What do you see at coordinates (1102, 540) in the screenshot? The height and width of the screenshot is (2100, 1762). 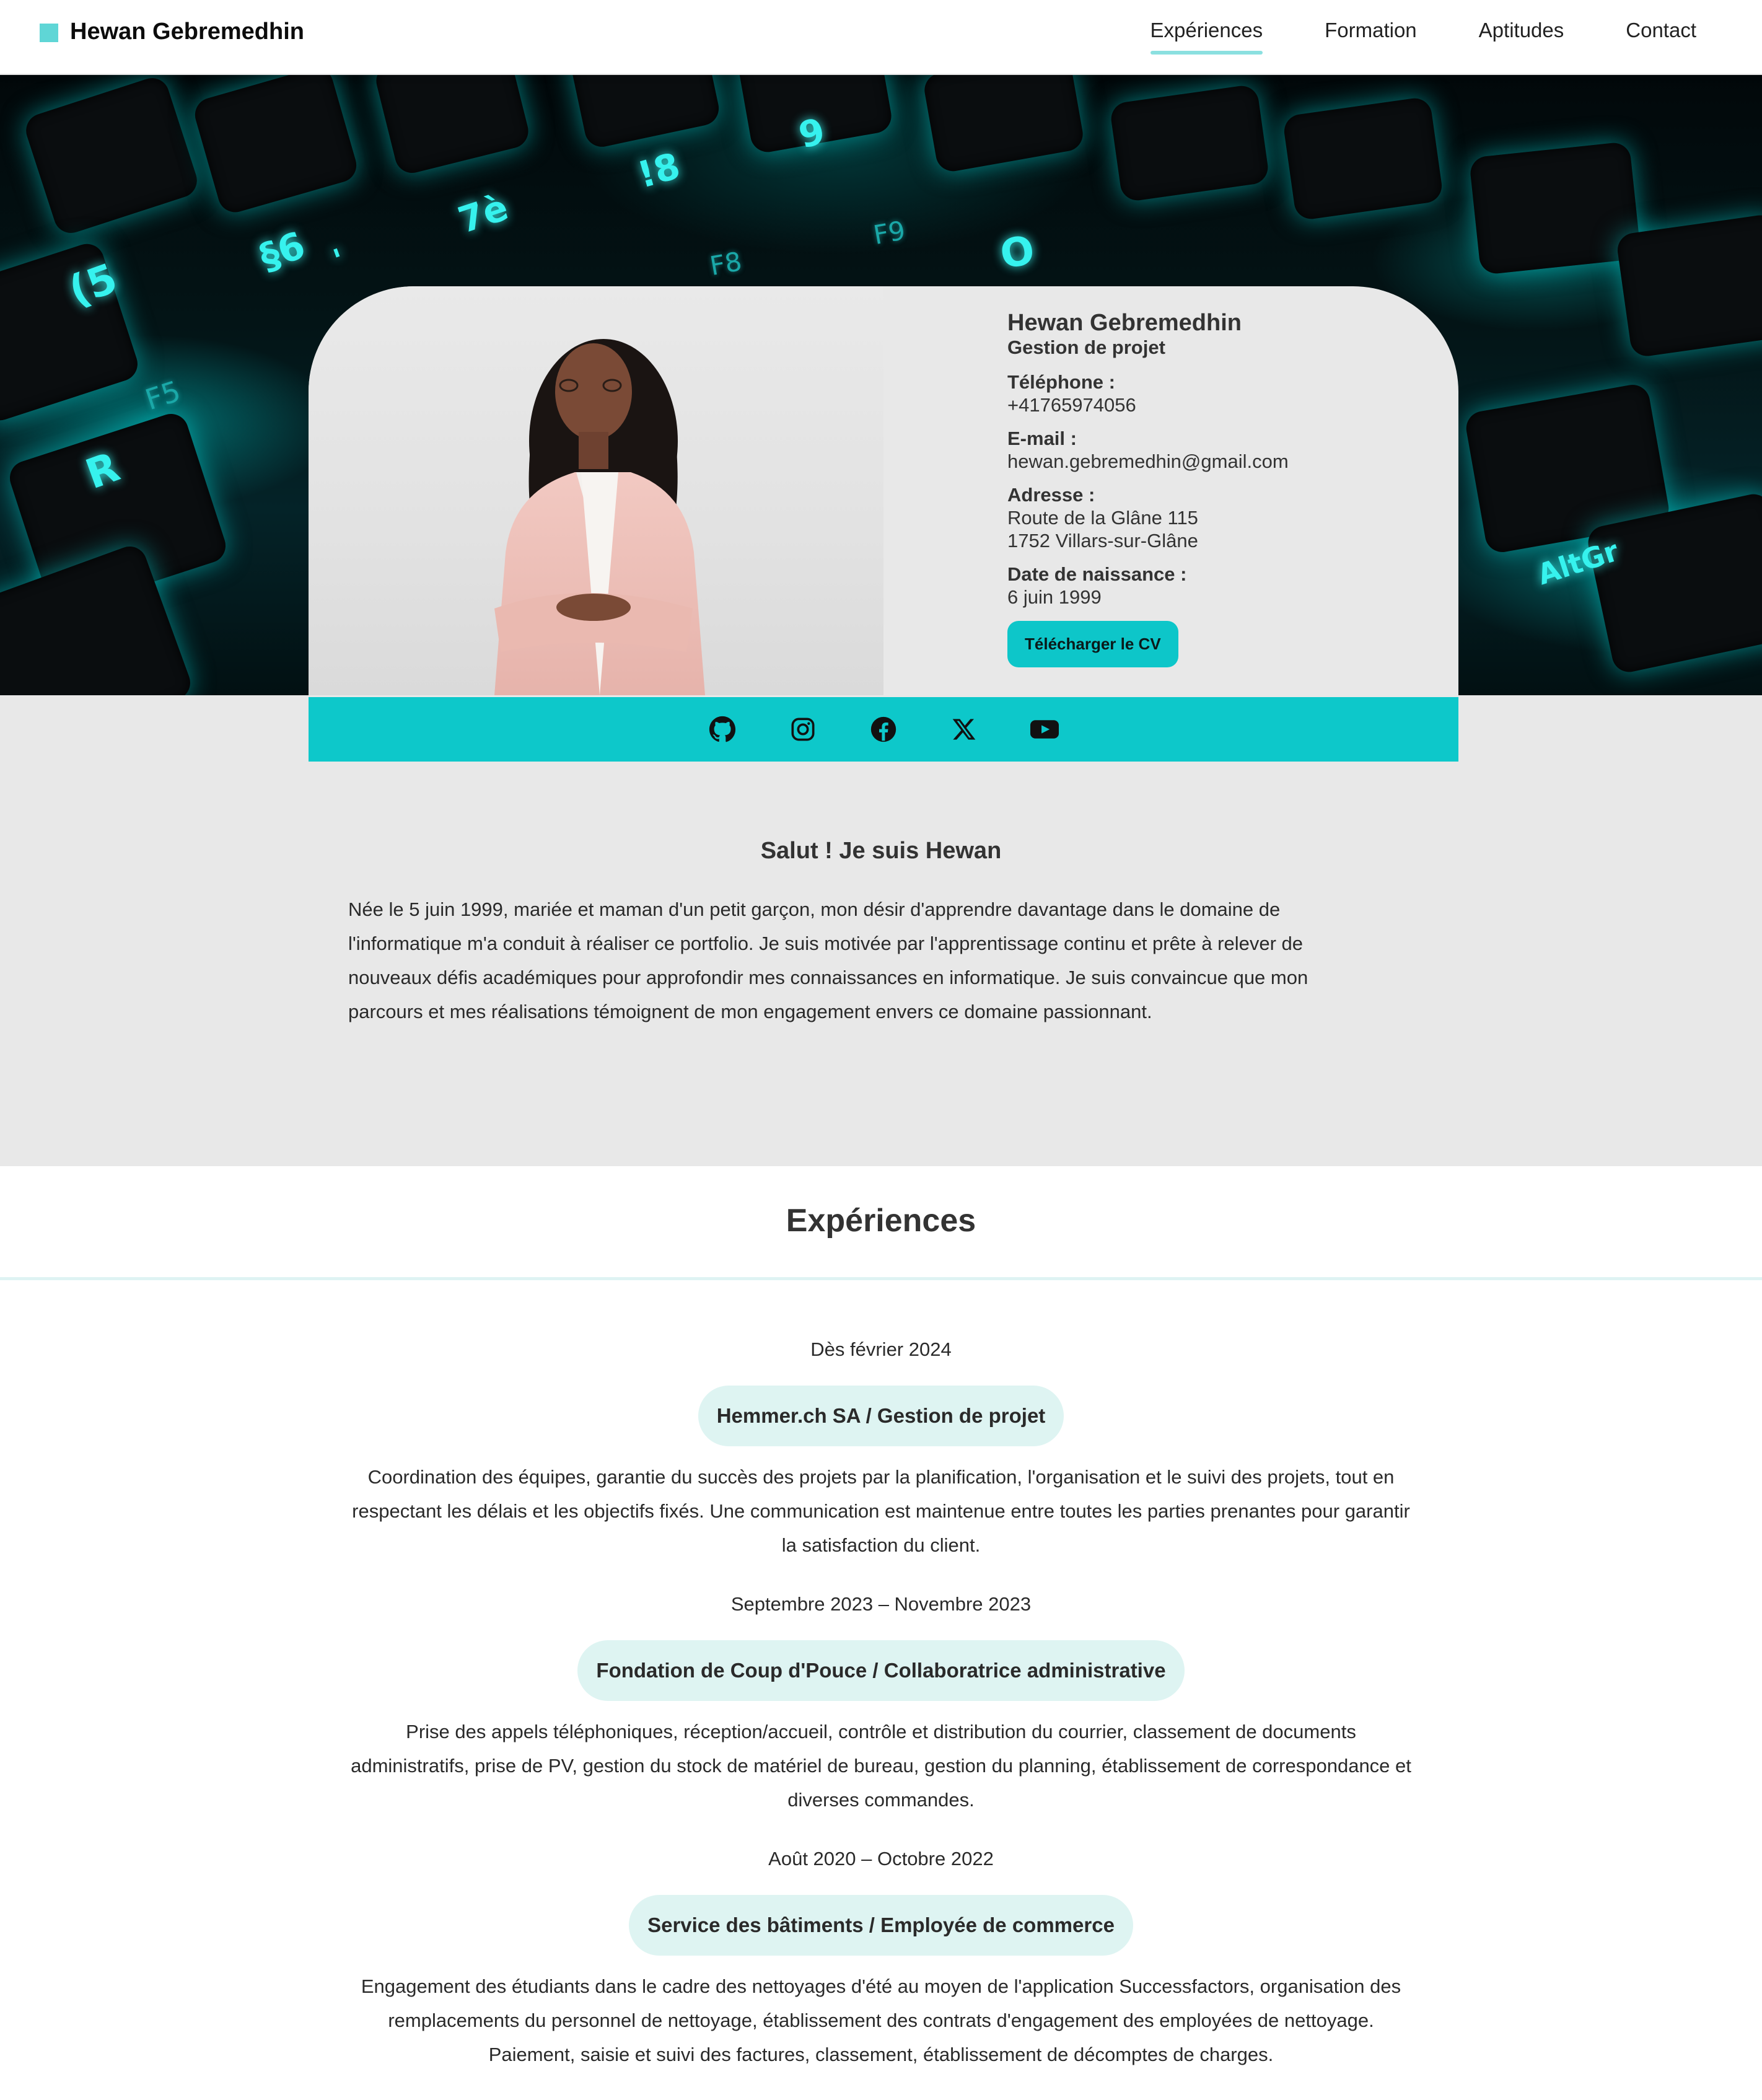 I see `address-line2: 1752 Villars-sur-Glâne` at bounding box center [1102, 540].